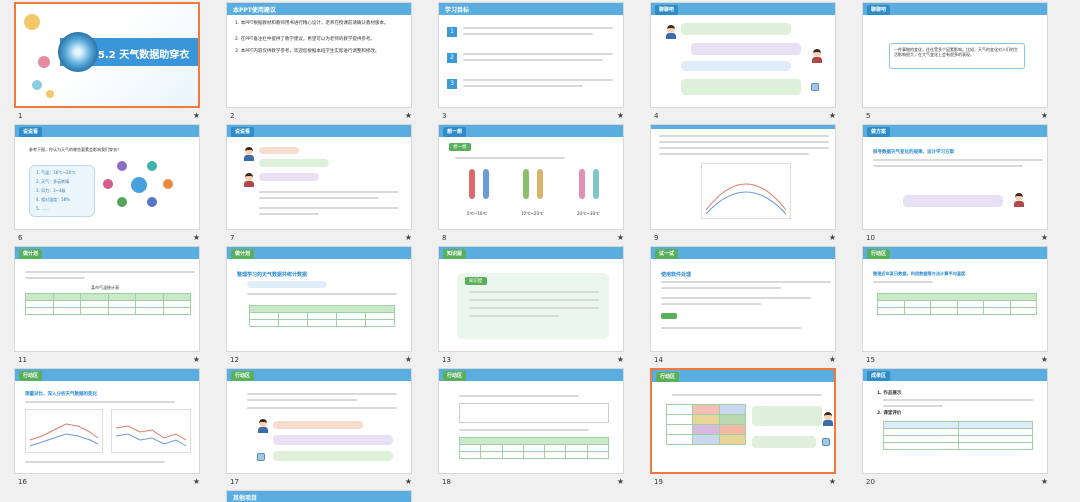 This screenshot has height=502, width=1080. I want to click on slide-thumb-15: 行动区 整理近年某日数据，利用数据等方法计算平均温度 15 ★, so click(952, 306).